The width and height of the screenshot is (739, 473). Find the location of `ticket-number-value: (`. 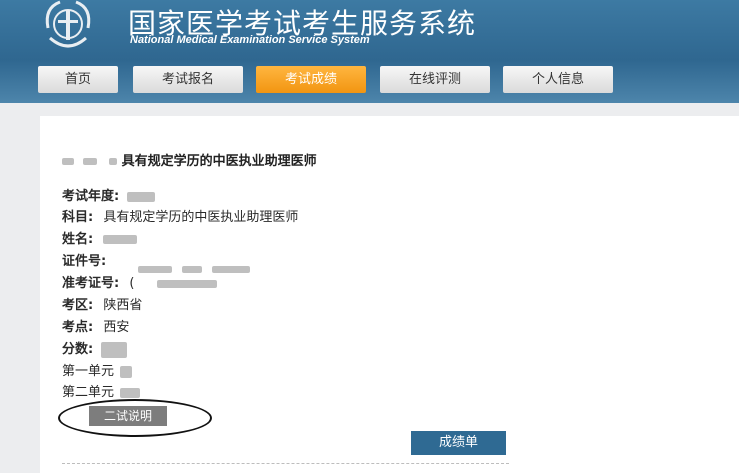

ticket-number-value: ( is located at coordinates (132, 283).